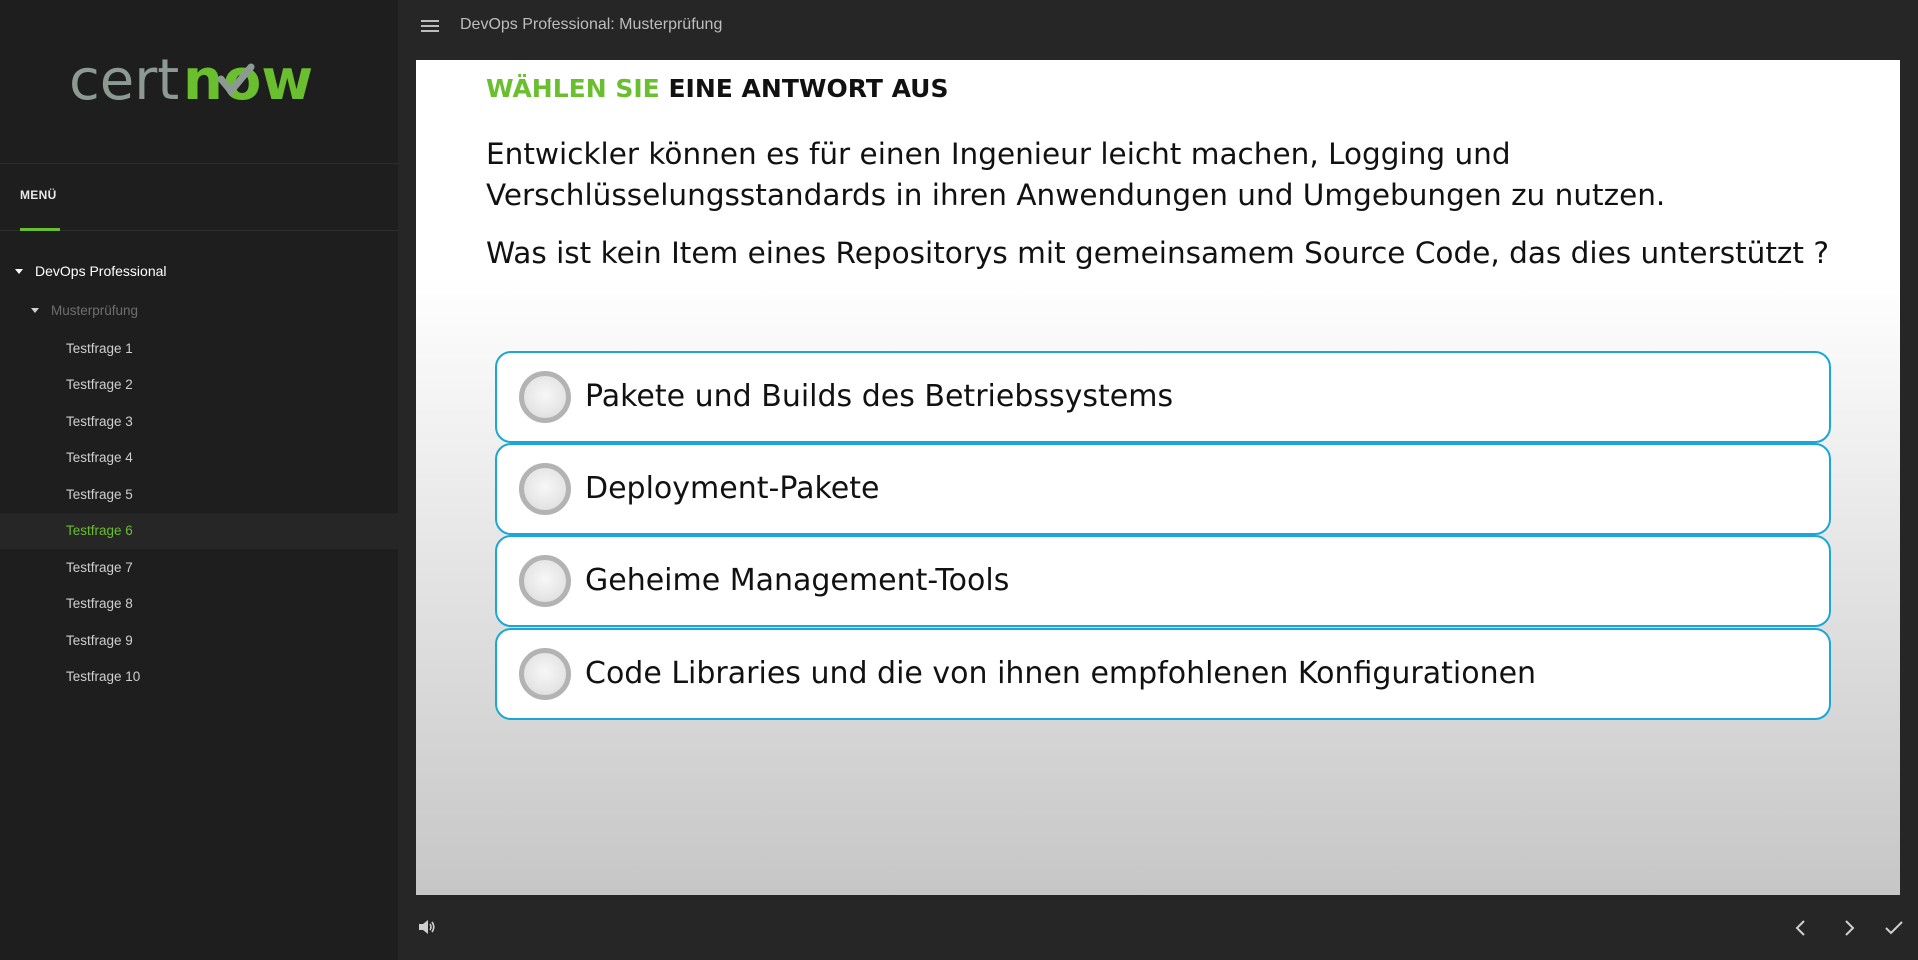  What do you see at coordinates (99, 421) in the screenshot?
I see `sidebar-item-label: Testfrage 3` at bounding box center [99, 421].